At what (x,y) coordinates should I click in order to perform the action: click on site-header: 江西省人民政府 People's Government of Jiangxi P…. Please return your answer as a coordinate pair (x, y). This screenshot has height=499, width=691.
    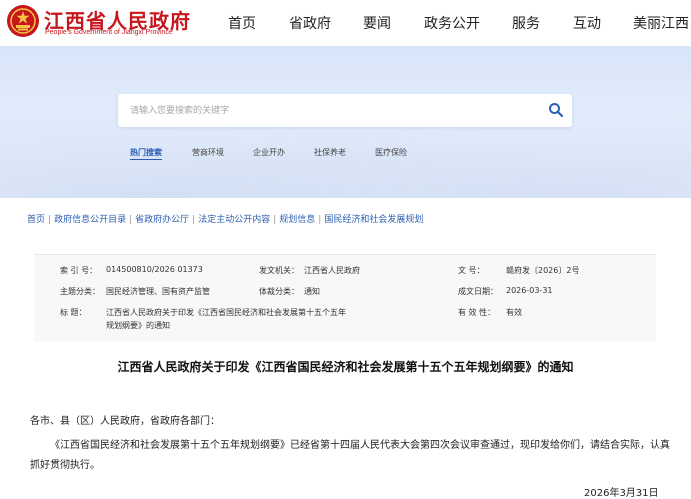
    Looking at the image, I should click on (345, 23).